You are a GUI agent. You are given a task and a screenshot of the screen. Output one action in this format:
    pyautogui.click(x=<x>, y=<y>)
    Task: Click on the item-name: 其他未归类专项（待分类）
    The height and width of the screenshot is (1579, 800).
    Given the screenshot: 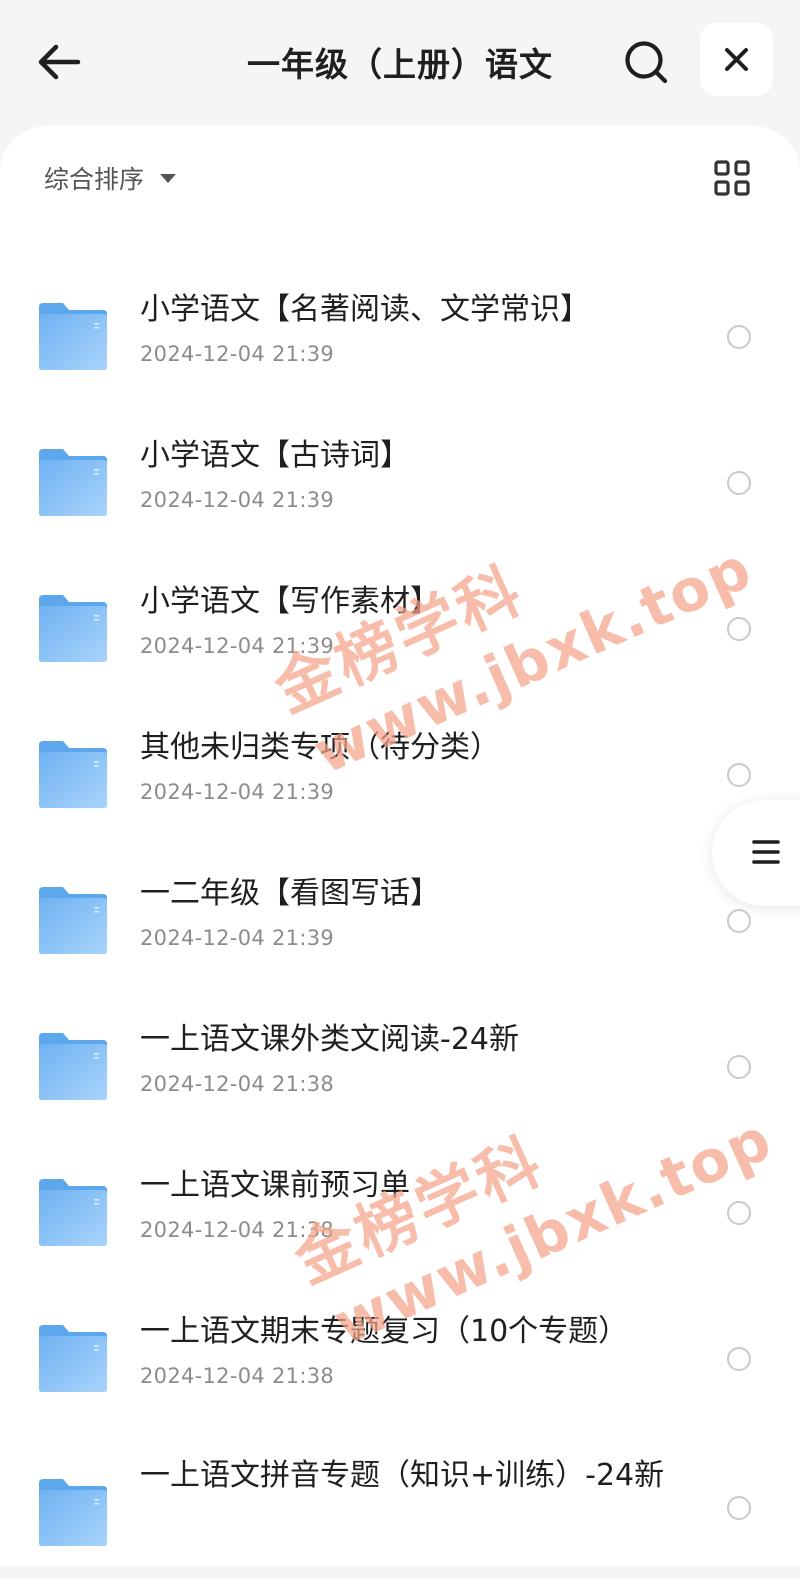 What is the action you would take?
    pyautogui.click(x=320, y=747)
    